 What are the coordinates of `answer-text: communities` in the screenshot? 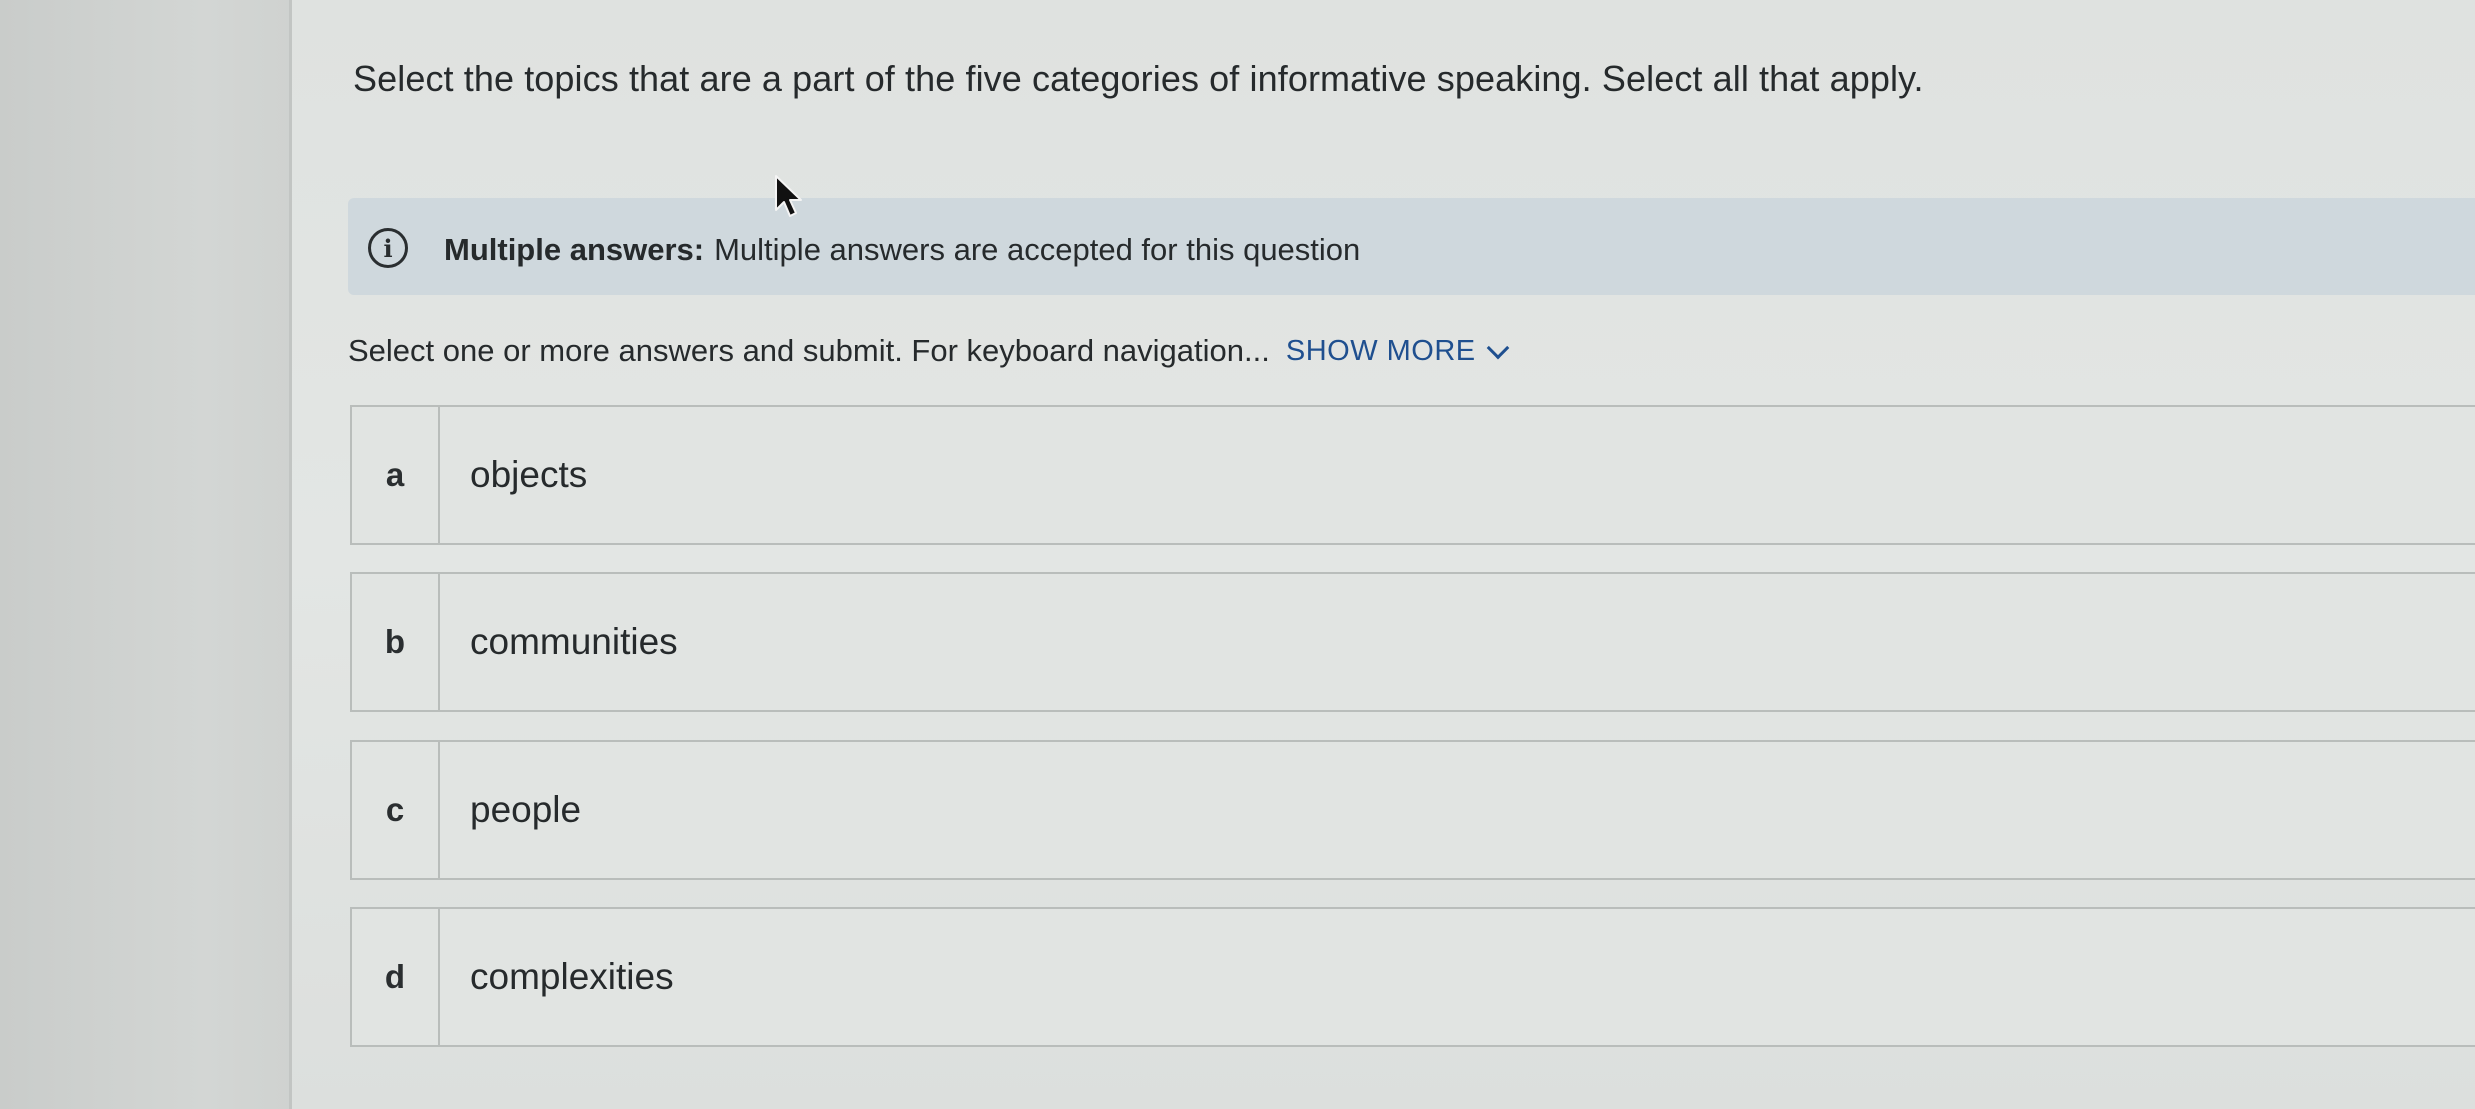 It's located at (574, 641).